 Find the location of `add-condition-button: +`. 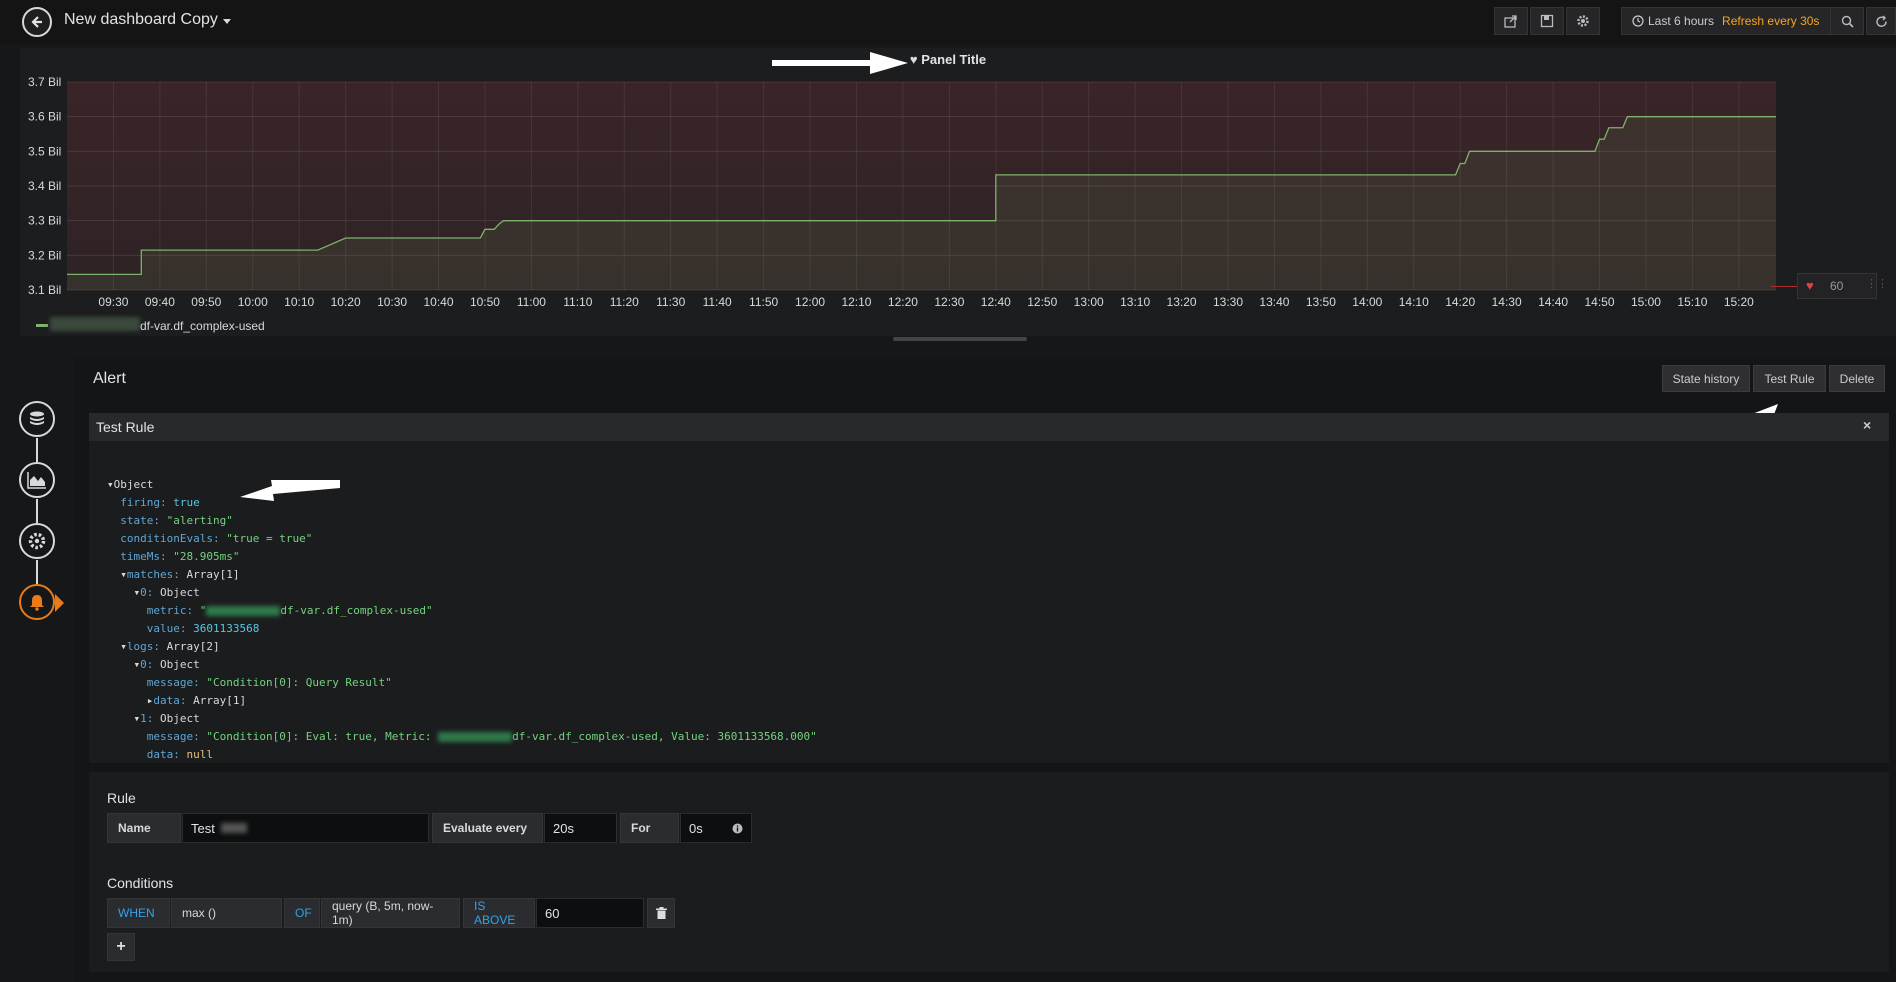

add-condition-button: + is located at coordinates (121, 947).